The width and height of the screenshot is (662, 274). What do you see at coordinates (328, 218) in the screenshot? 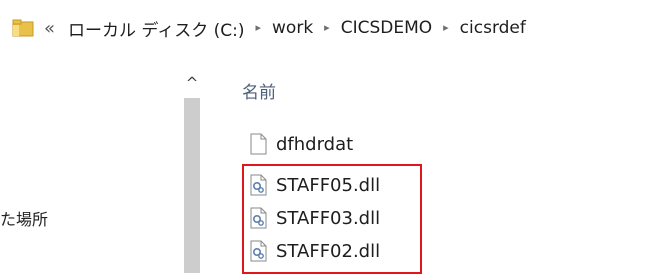
I see `file-name: STAFF03.dll` at bounding box center [328, 218].